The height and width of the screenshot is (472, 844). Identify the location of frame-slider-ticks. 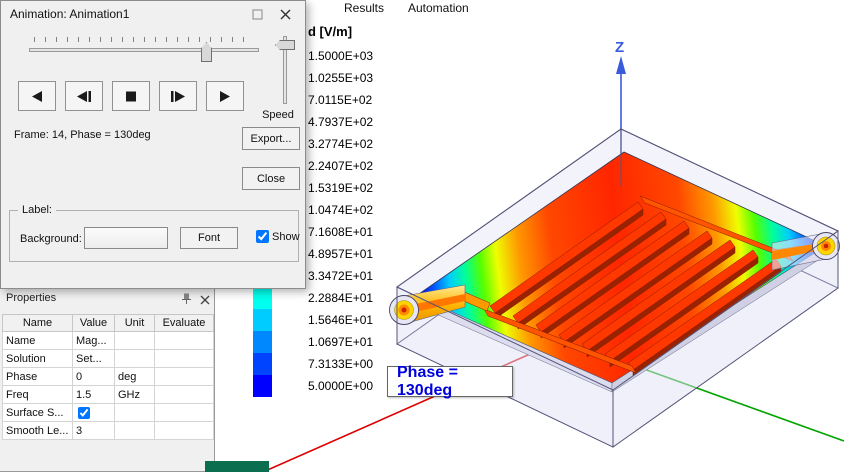
(144, 39).